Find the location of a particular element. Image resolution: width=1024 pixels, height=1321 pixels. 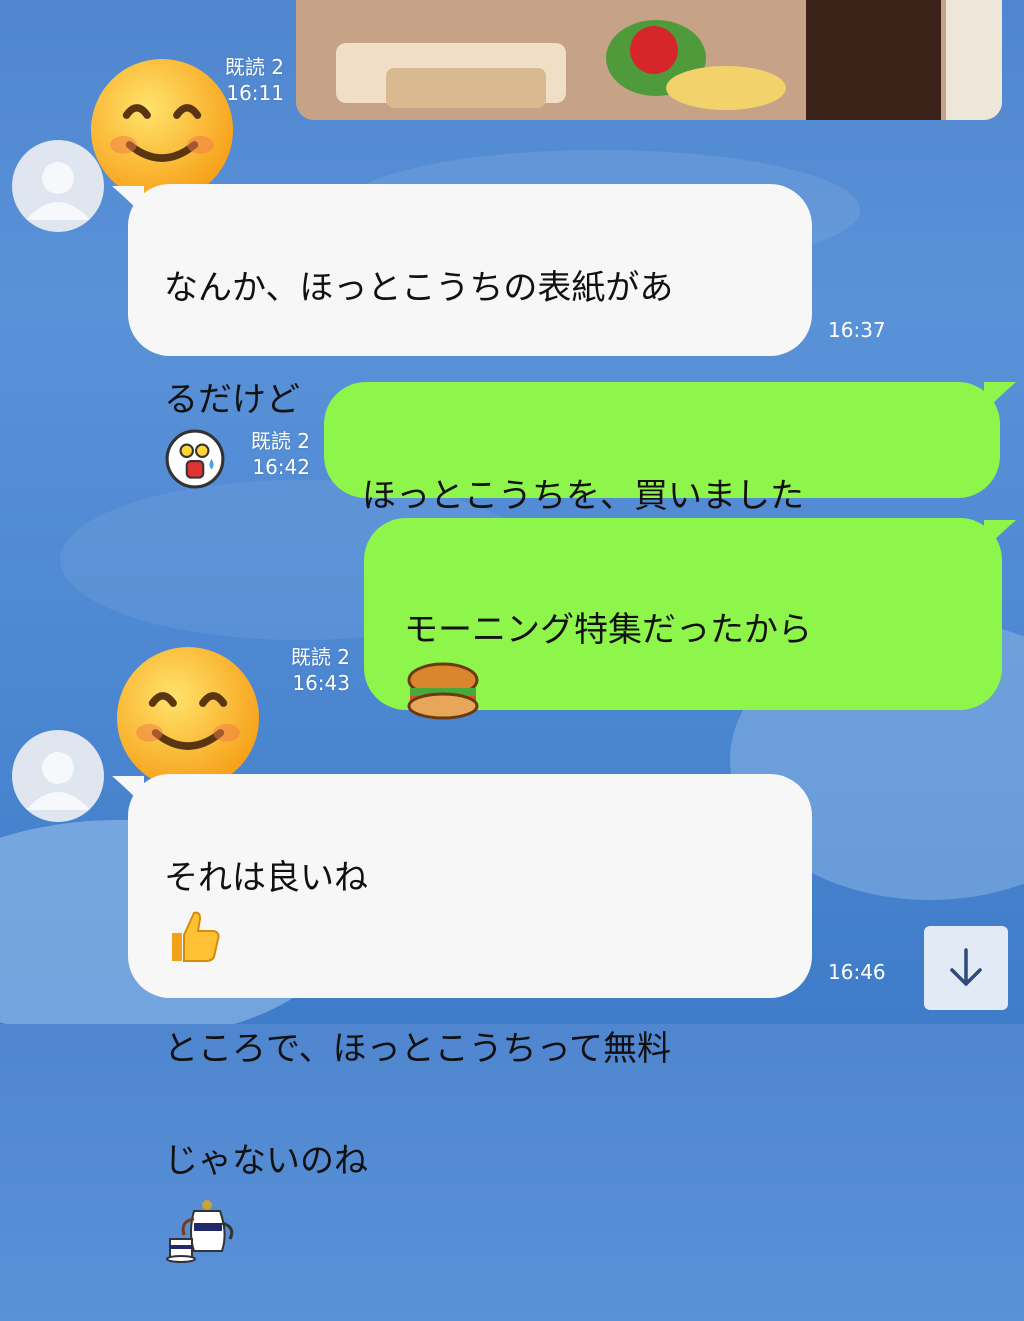

message-bubble-right: ほっとこうちを、買いました is located at coordinates (662, 482).